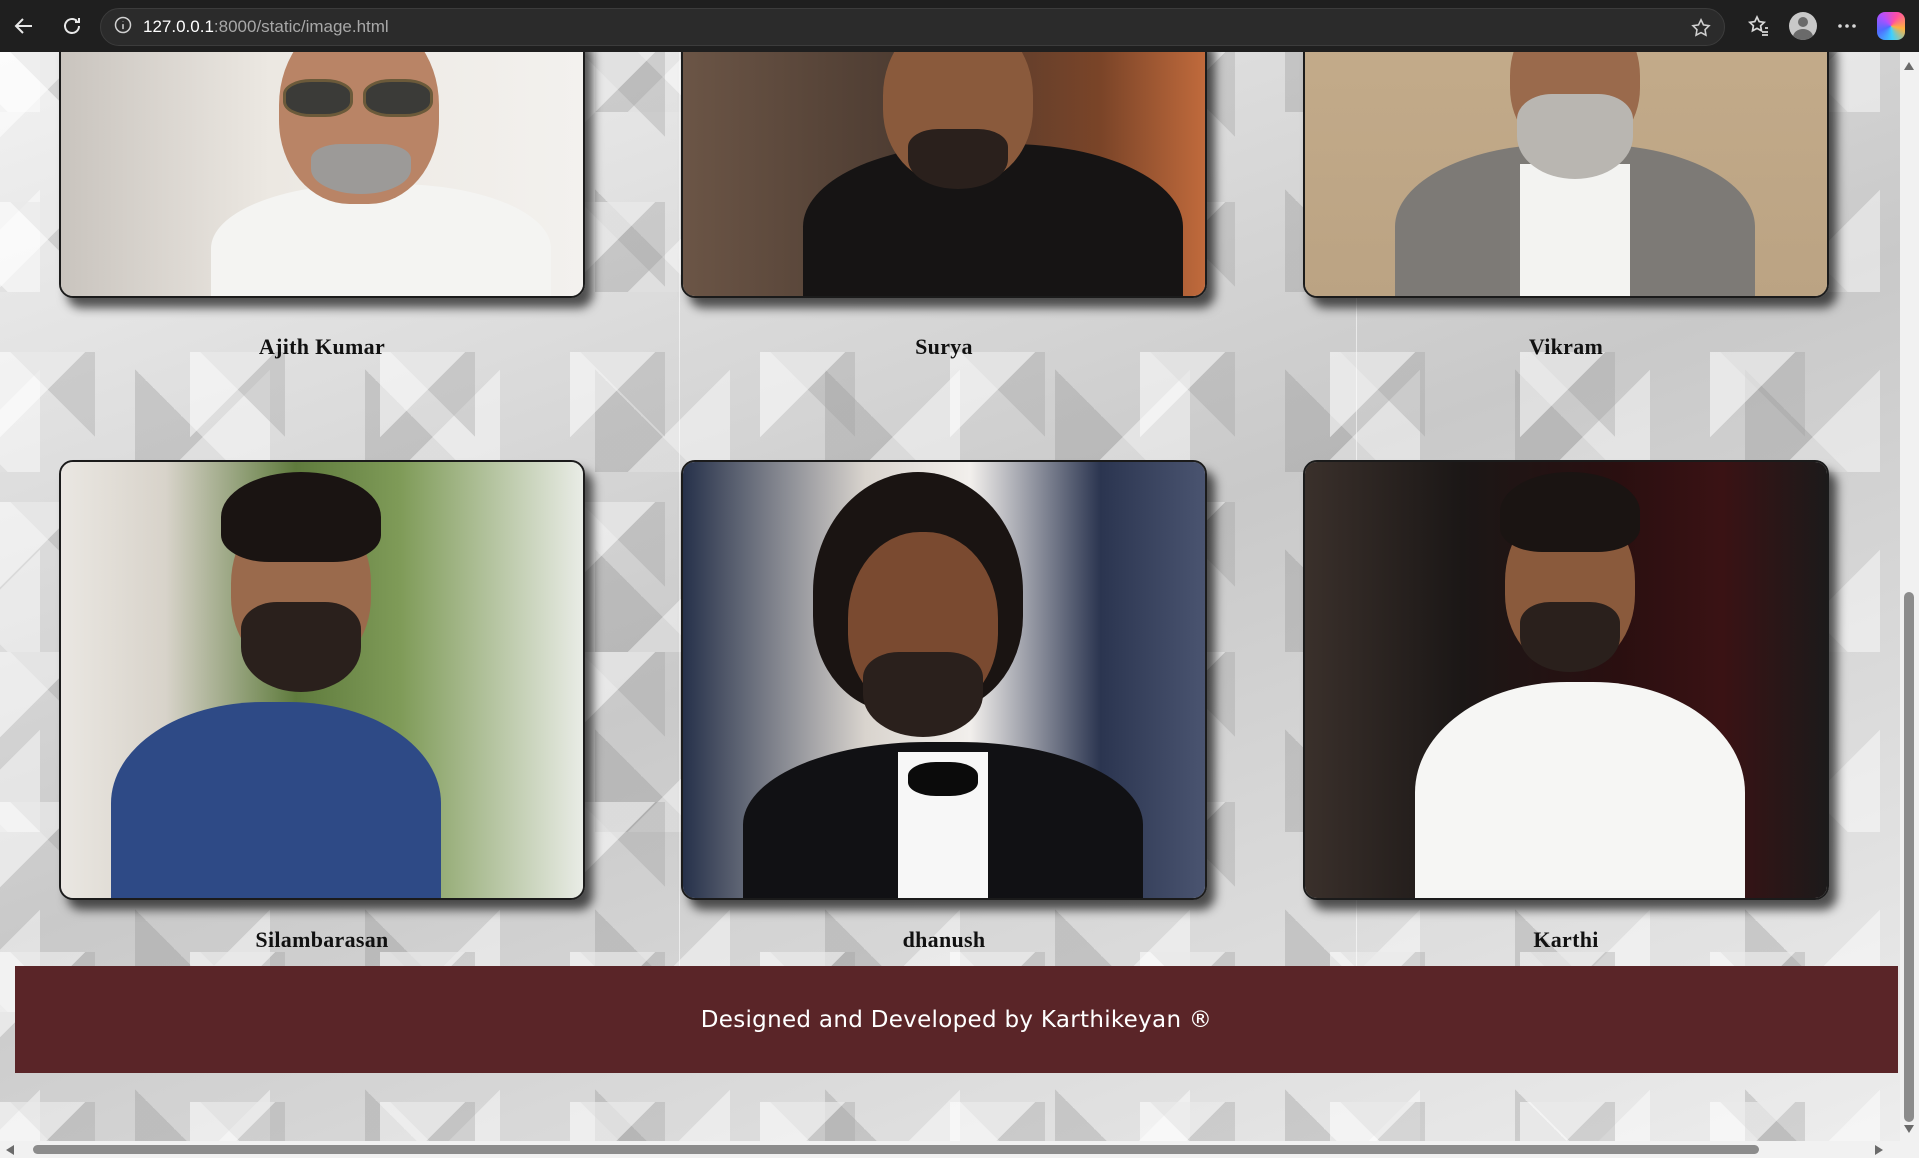 This screenshot has width=1919, height=1158. Describe the element at coordinates (1909, 1129) in the screenshot. I see `scroll-down-arrow-icon` at that location.